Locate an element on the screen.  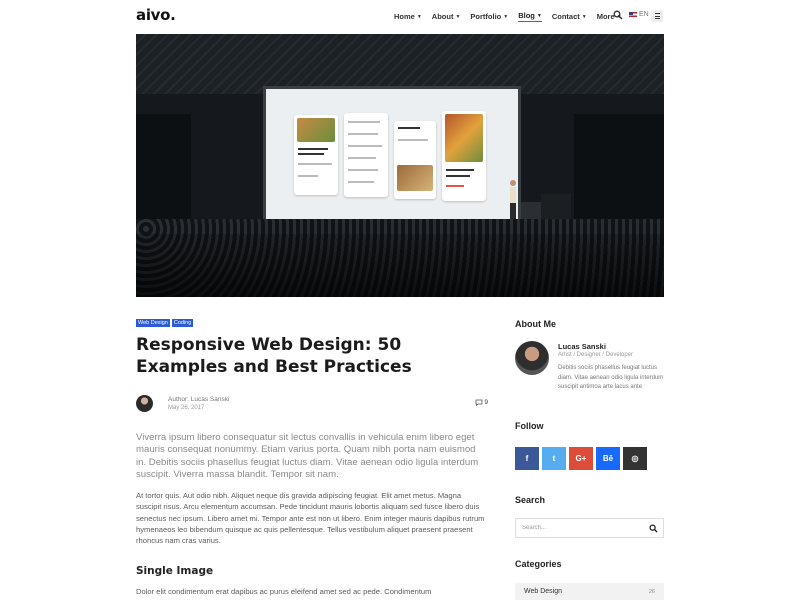
google-plus-icon: G+ is located at coordinates (581, 458).